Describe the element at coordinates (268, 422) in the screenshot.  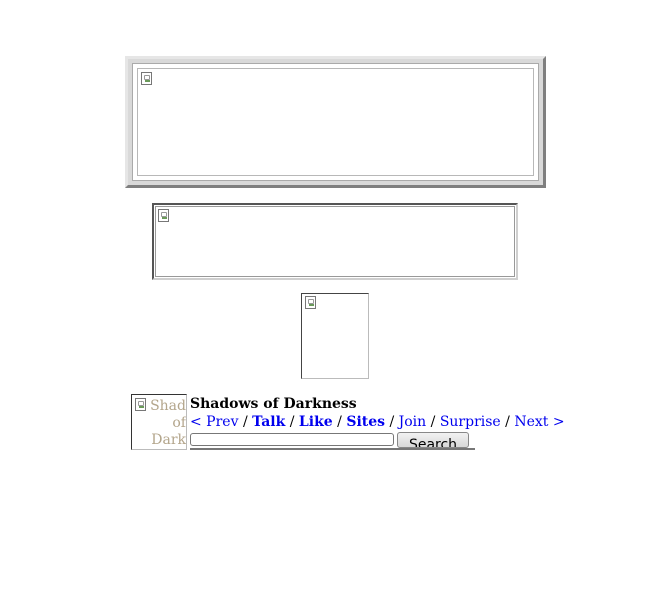
I see `talk-link: Talk` at that location.